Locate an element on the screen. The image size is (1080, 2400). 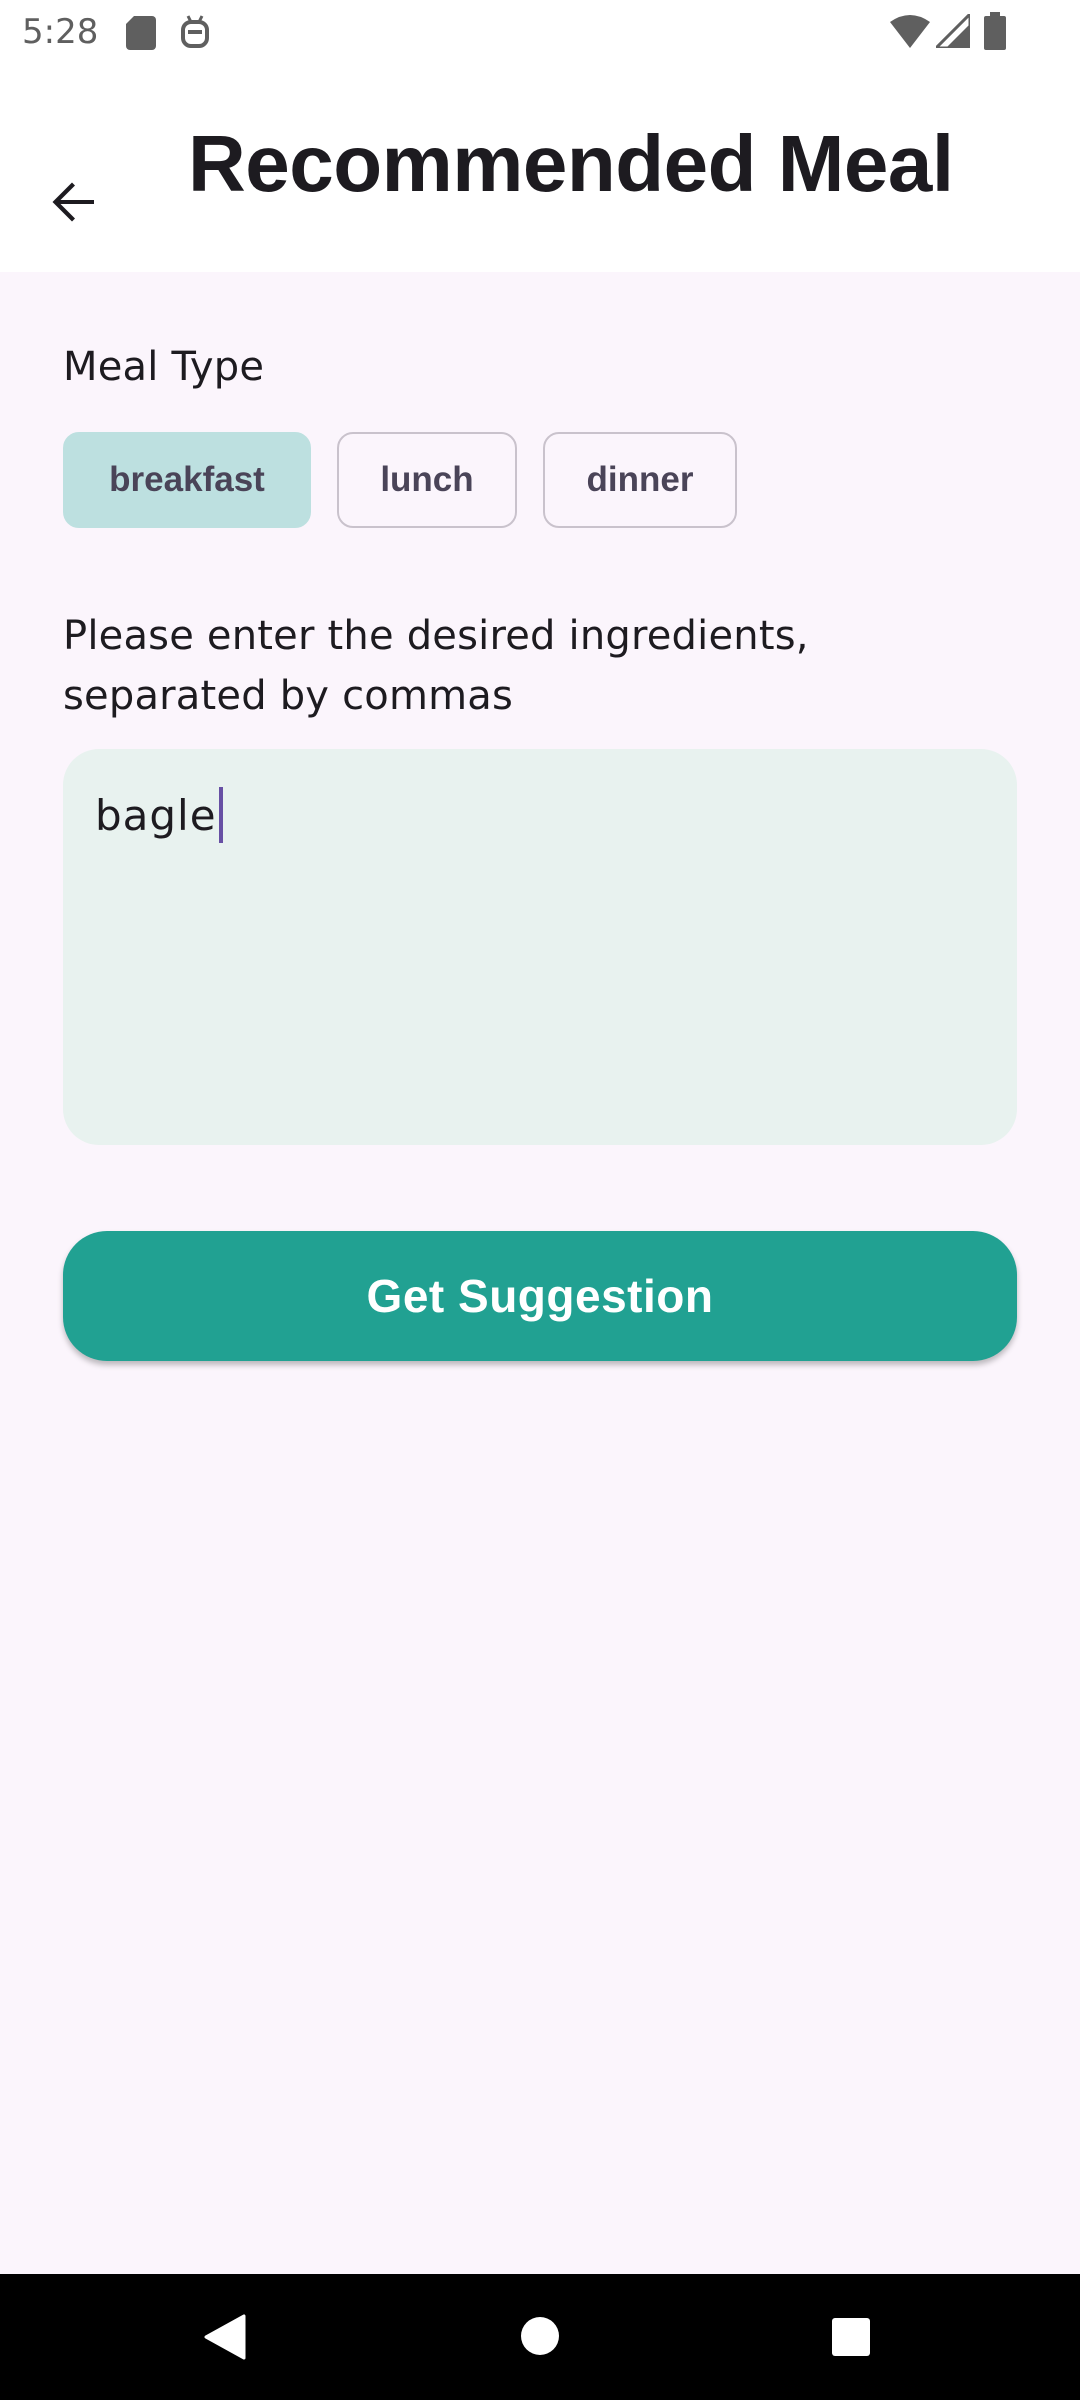
ingredients-text: bagle is located at coordinates (156, 815).